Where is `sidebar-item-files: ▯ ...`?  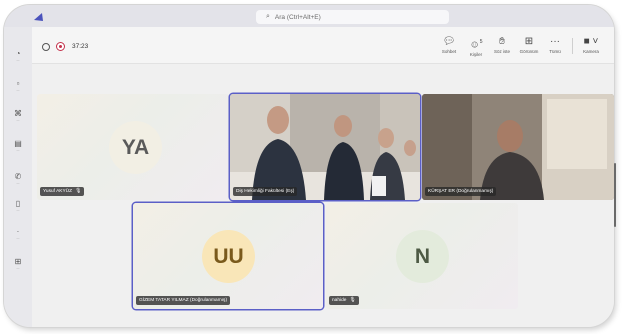 sidebar-item-files: ▯ ... is located at coordinates (18, 206).